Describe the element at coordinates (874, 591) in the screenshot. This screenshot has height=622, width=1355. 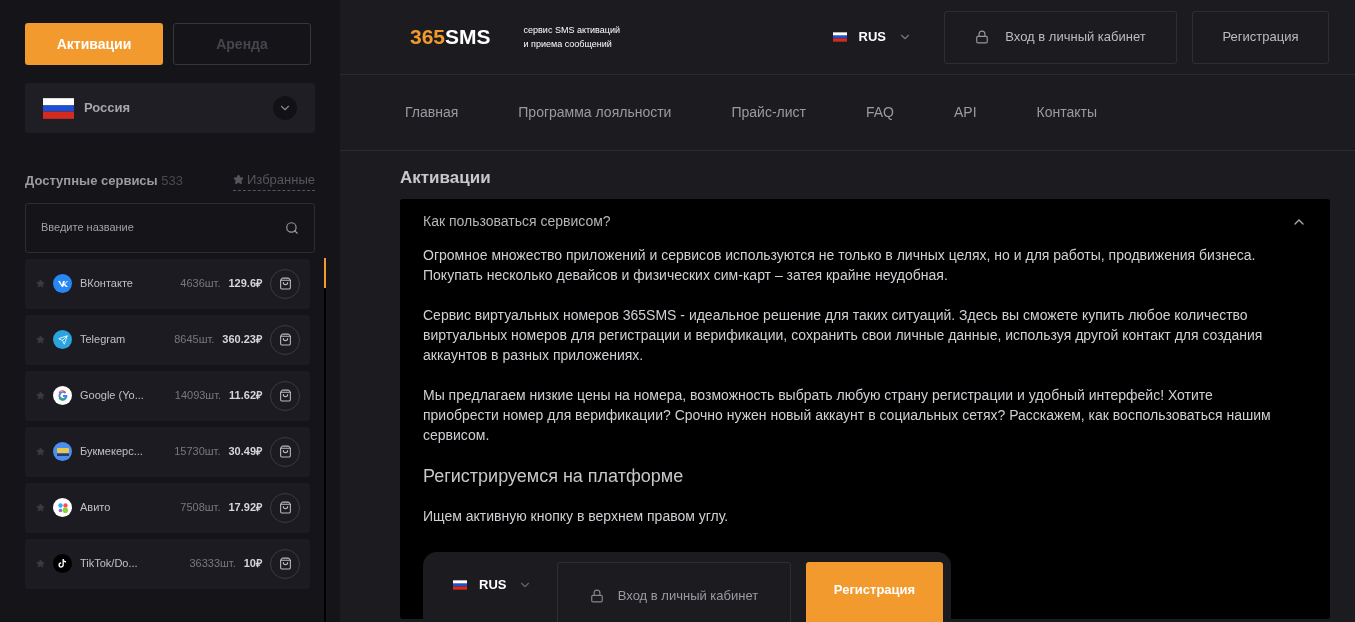
I see `register-button-example: Регистрация` at that location.